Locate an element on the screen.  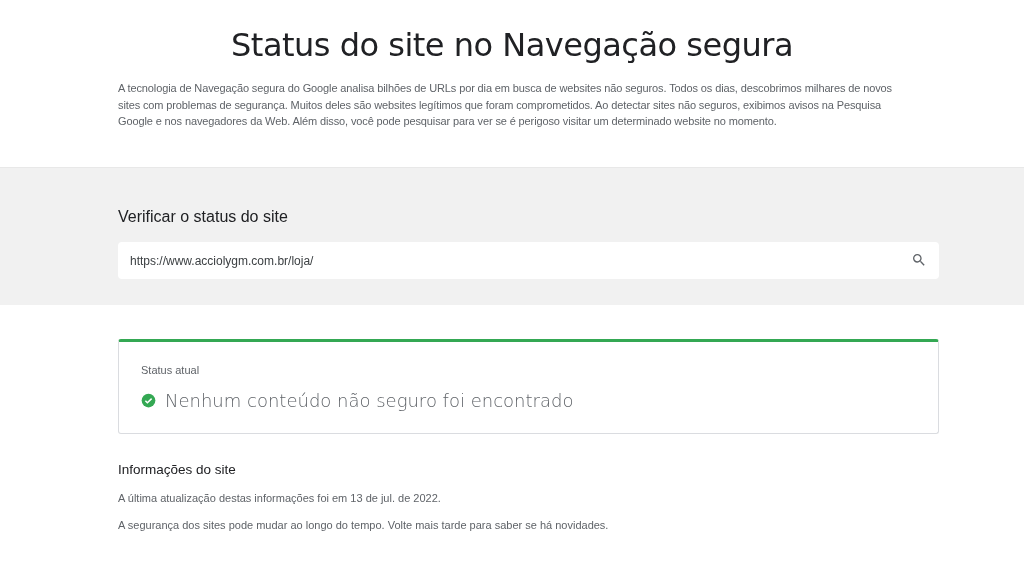
info-text: A segurança dos sites pode mudar ao longo do tempo. Volte mais tarde para saber se há novidades. is located at coordinates (364, 525).